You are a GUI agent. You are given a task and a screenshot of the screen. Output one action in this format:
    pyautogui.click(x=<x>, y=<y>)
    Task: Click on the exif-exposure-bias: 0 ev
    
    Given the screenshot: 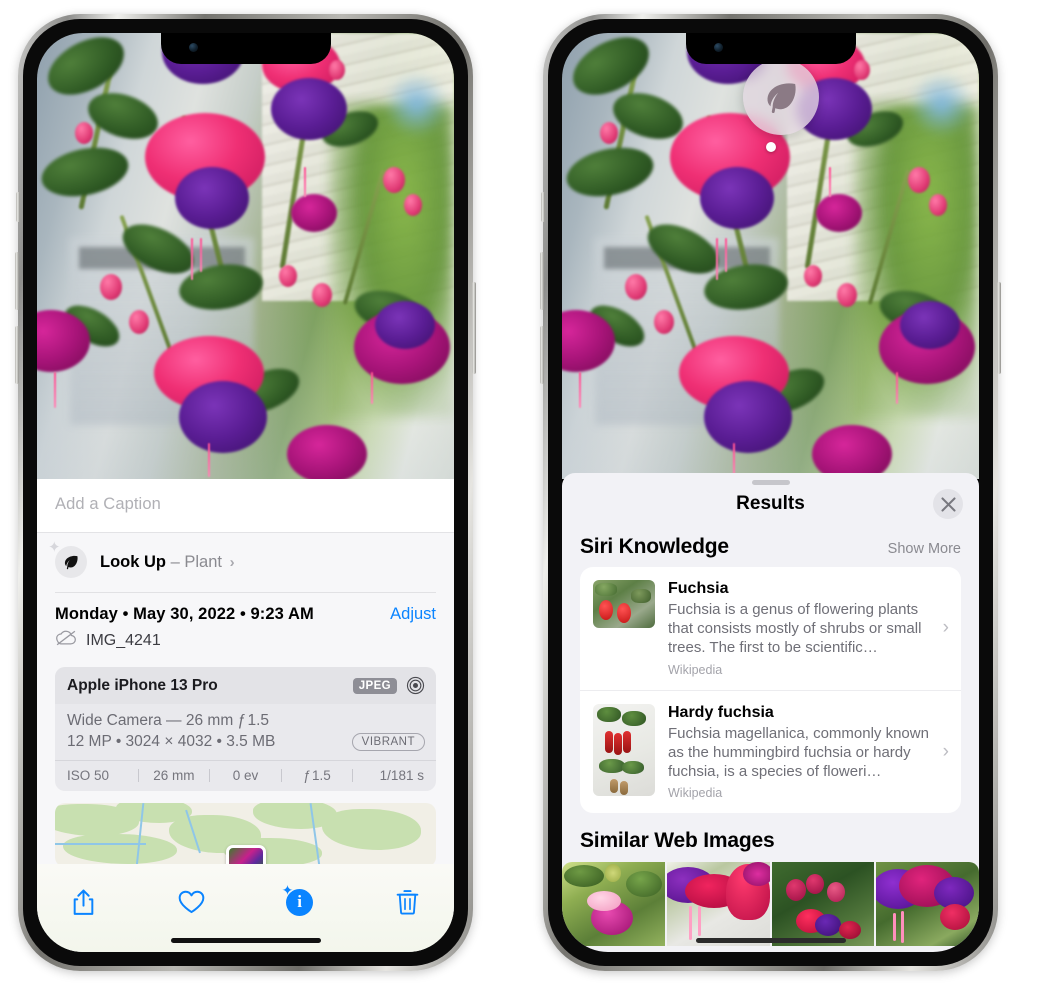 What is the action you would take?
    pyautogui.click(x=245, y=775)
    